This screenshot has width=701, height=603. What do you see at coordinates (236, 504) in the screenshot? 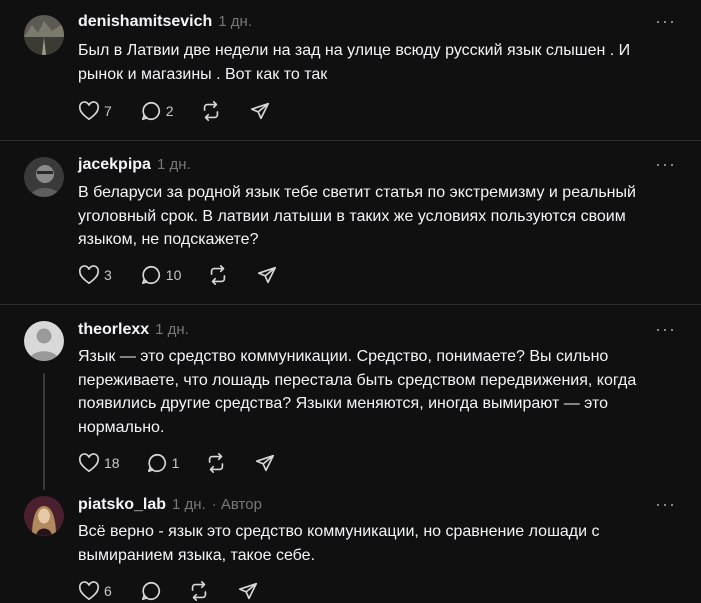
I see `author-label: · Автор` at bounding box center [236, 504].